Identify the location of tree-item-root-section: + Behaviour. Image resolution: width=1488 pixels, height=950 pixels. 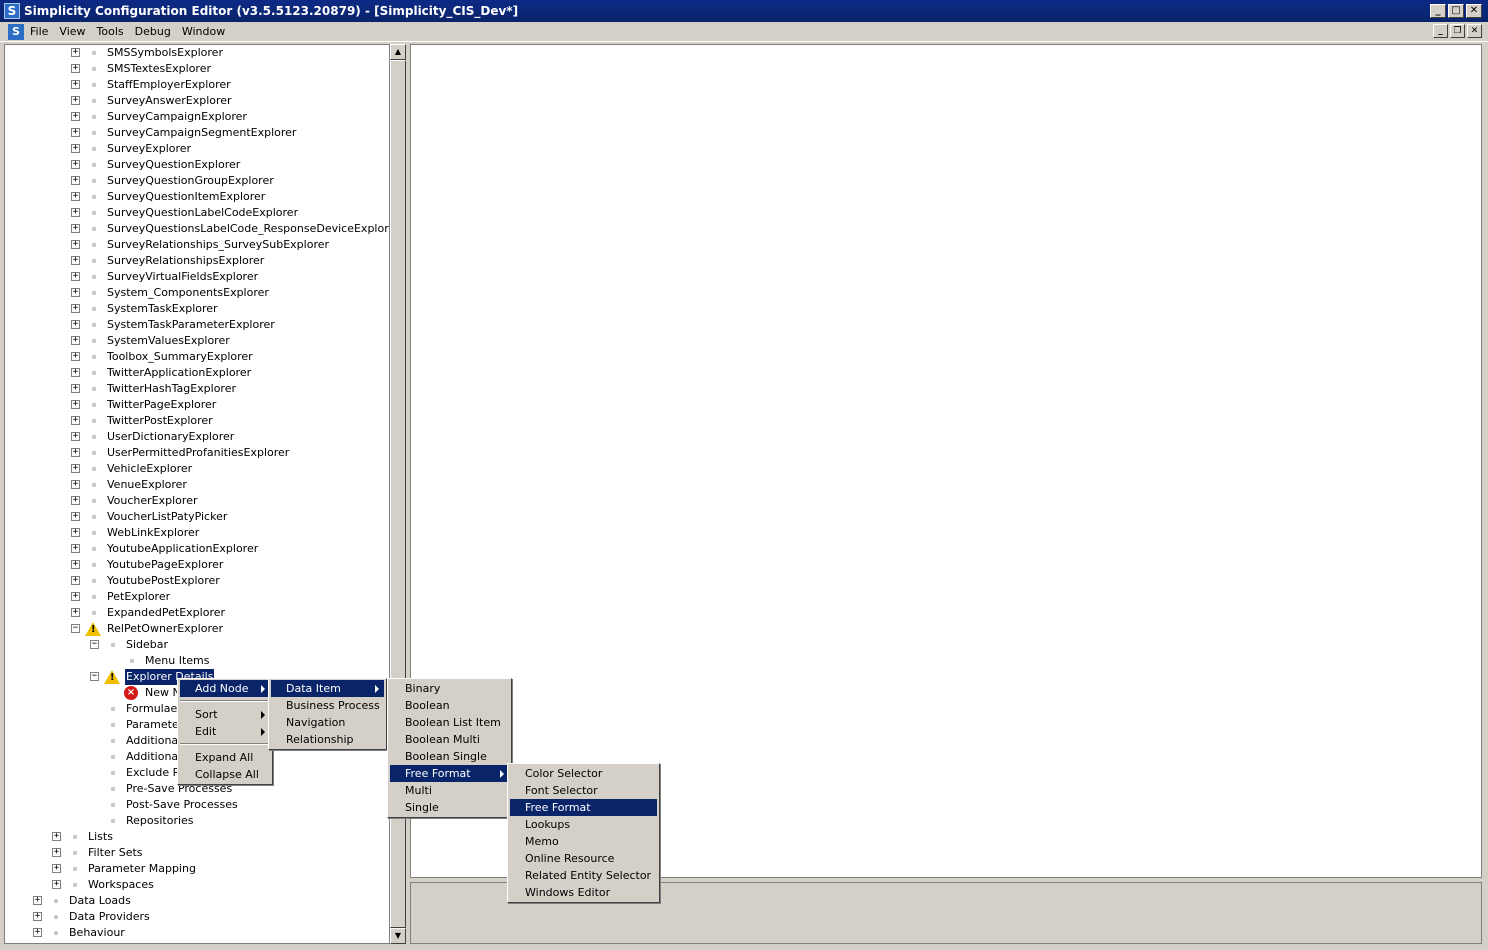
(197, 933).